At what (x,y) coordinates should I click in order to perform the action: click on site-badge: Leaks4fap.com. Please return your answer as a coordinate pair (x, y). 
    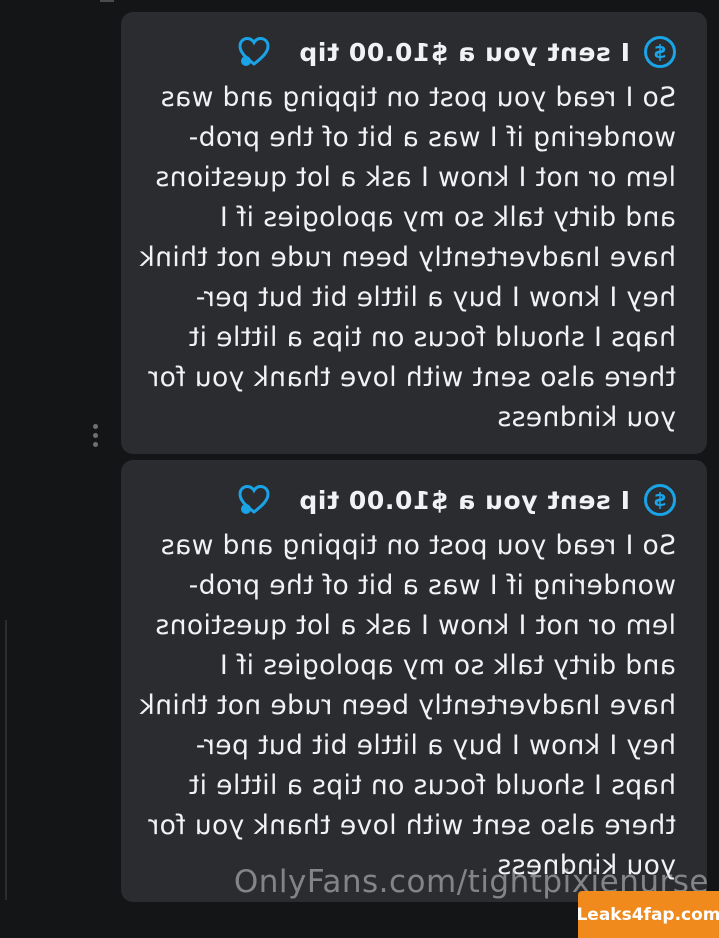
    Looking at the image, I should click on (647, 914).